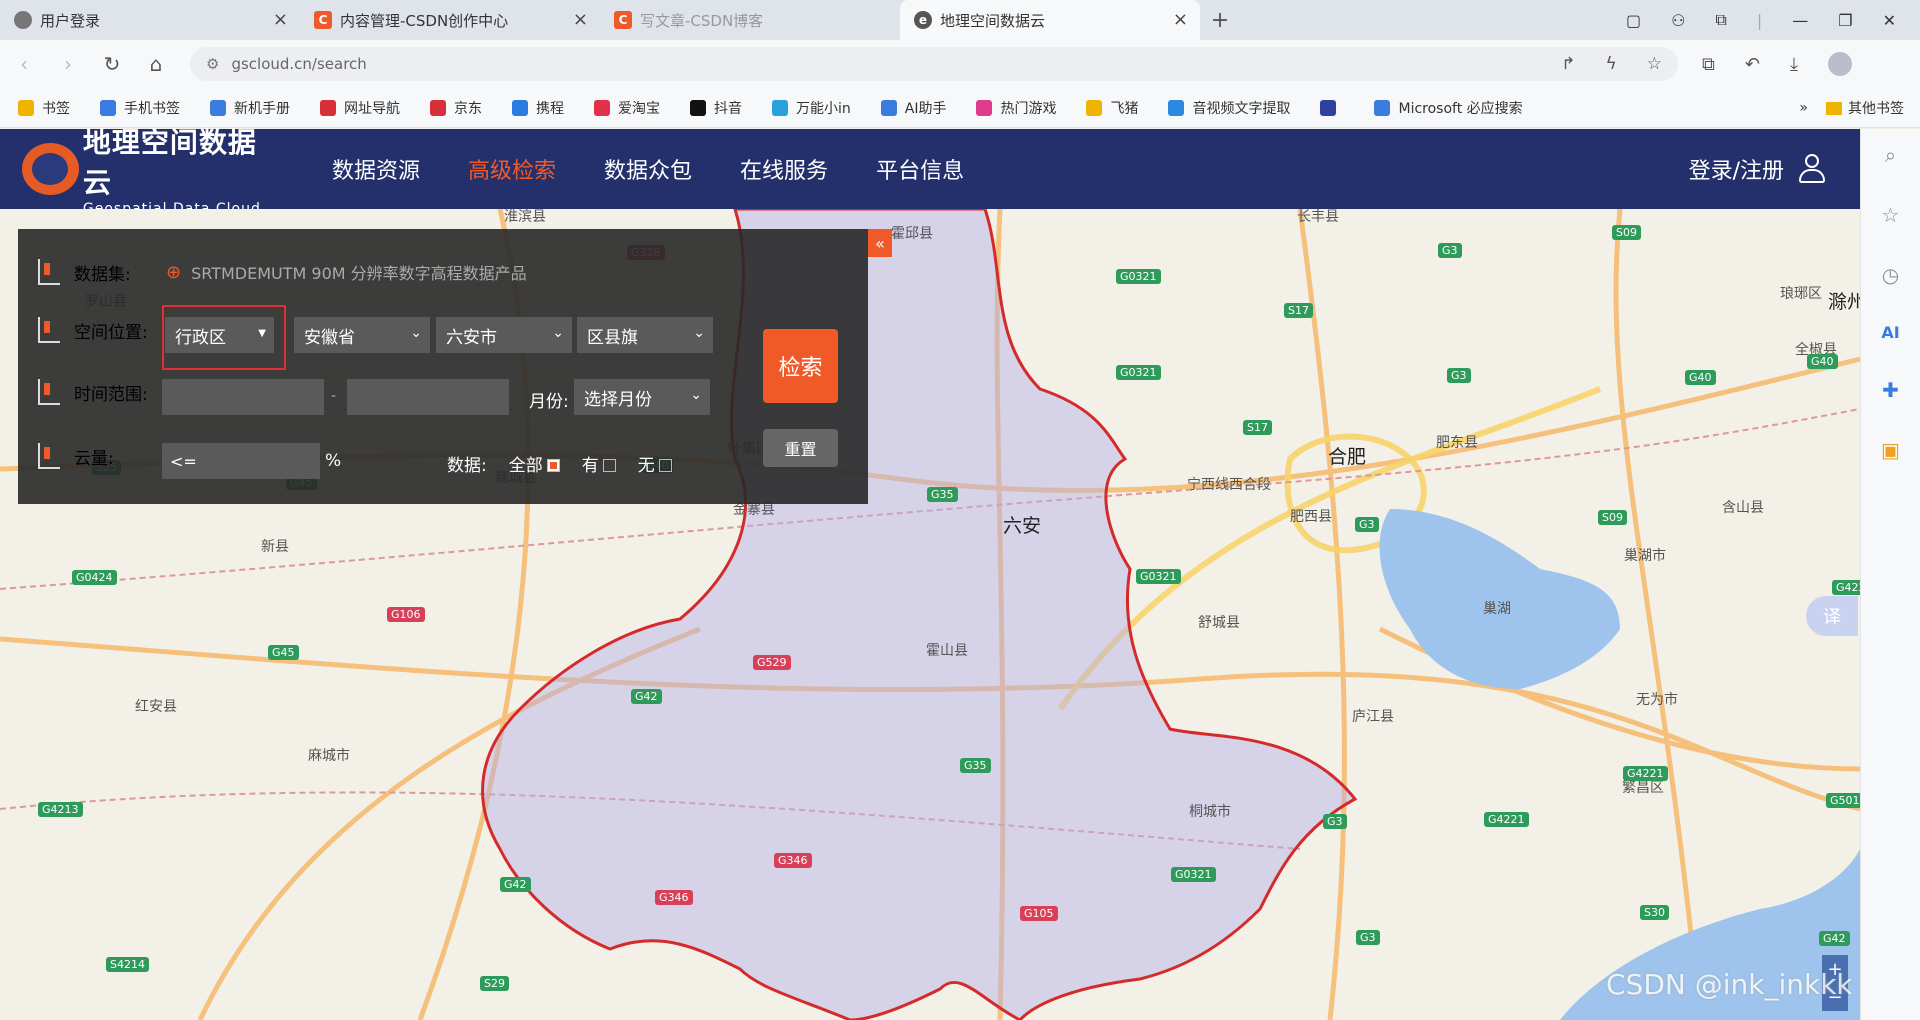 This screenshot has height=1020, width=1920. What do you see at coordinates (44, 108) in the screenshot?
I see `bookmark-item: 书签` at bounding box center [44, 108].